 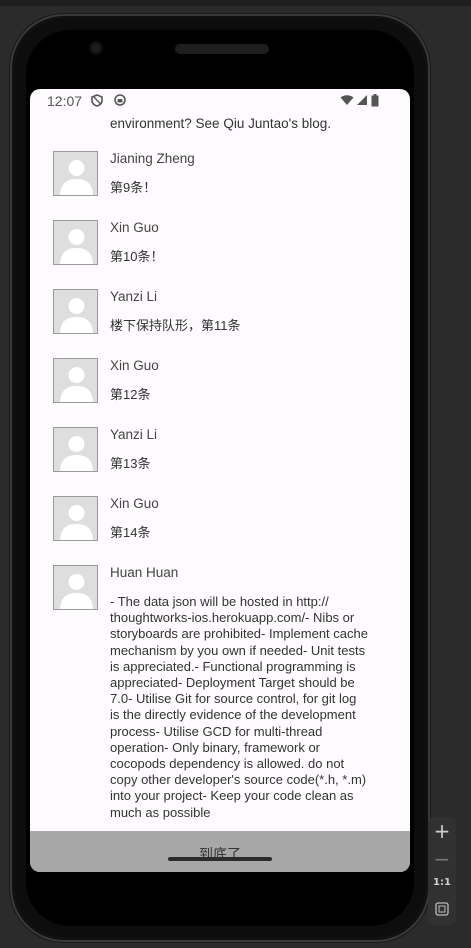 I want to click on message-line: operation- Only binary, framework or, so click(x=215, y=747).